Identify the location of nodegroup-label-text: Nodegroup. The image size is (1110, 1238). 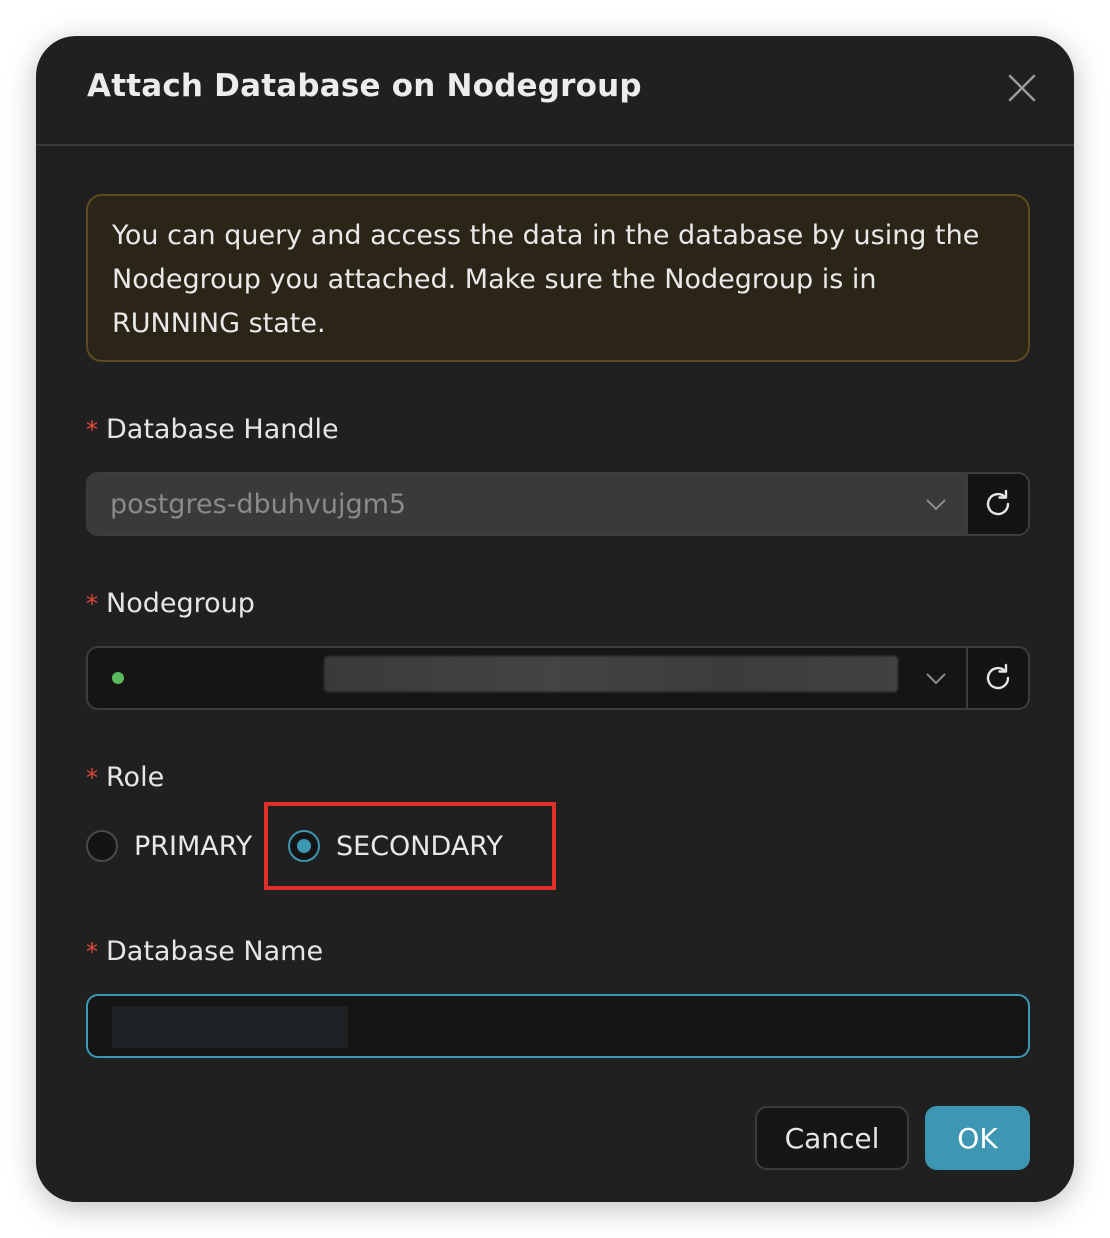
(180, 603).